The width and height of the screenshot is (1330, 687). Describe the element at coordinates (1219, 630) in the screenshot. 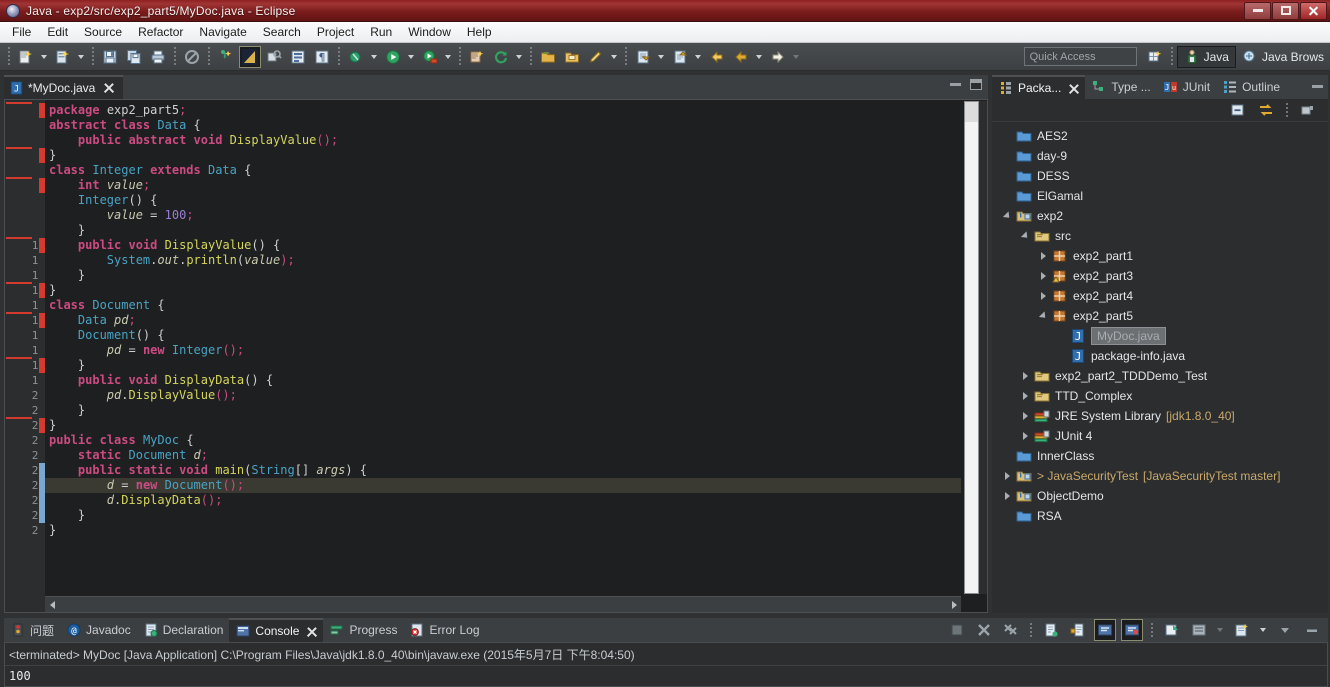

I see `display-selected-console-dropdown-icon` at that location.